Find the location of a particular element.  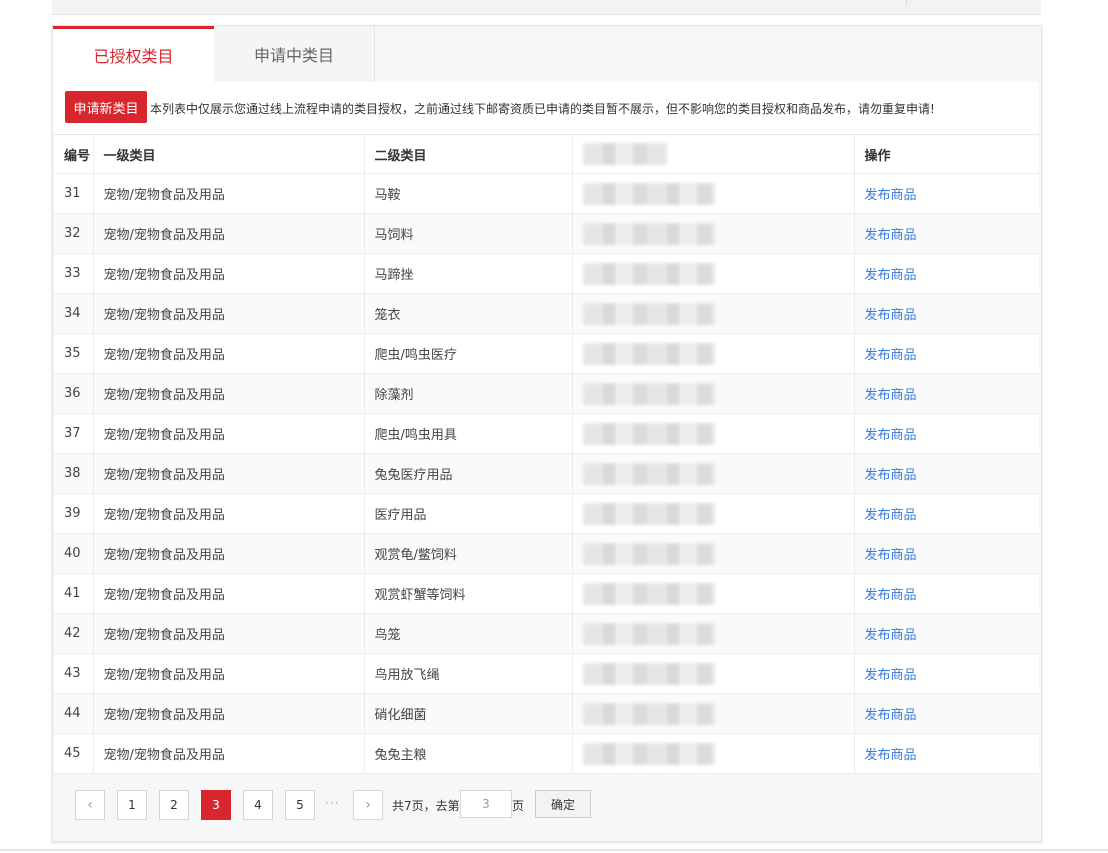

top-bar-divider is located at coordinates (906, 3).